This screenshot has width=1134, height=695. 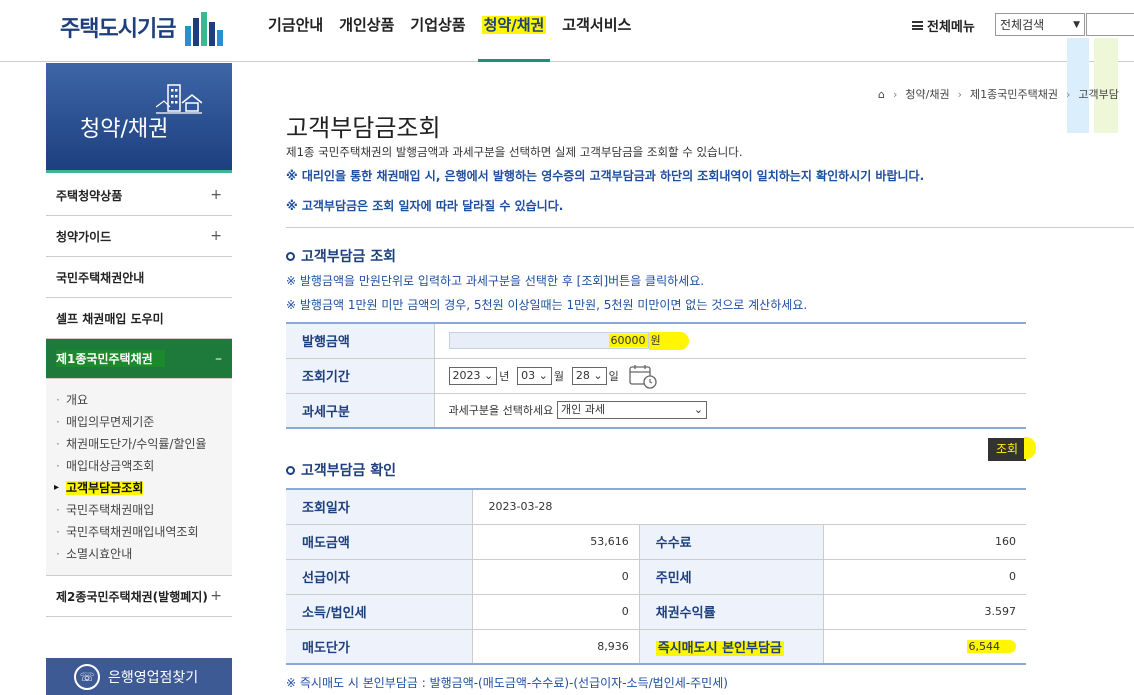 I want to click on table-row: 매도단가 8,936 즉시매도시 본인부담금 6,544, so click(x=656, y=647).